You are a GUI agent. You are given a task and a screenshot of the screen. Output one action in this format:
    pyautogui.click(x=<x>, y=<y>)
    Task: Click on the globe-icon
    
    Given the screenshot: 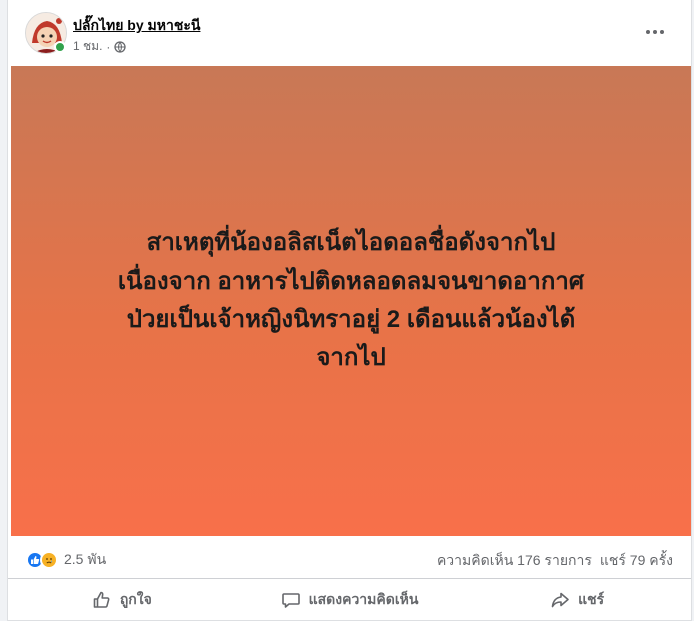 What is the action you would take?
    pyautogui.click(x=120, y=46)
    